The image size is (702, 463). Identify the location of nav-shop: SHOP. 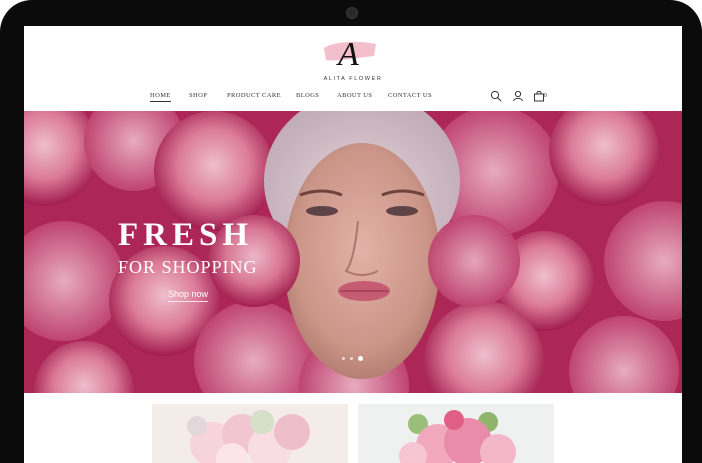
(198, 95).